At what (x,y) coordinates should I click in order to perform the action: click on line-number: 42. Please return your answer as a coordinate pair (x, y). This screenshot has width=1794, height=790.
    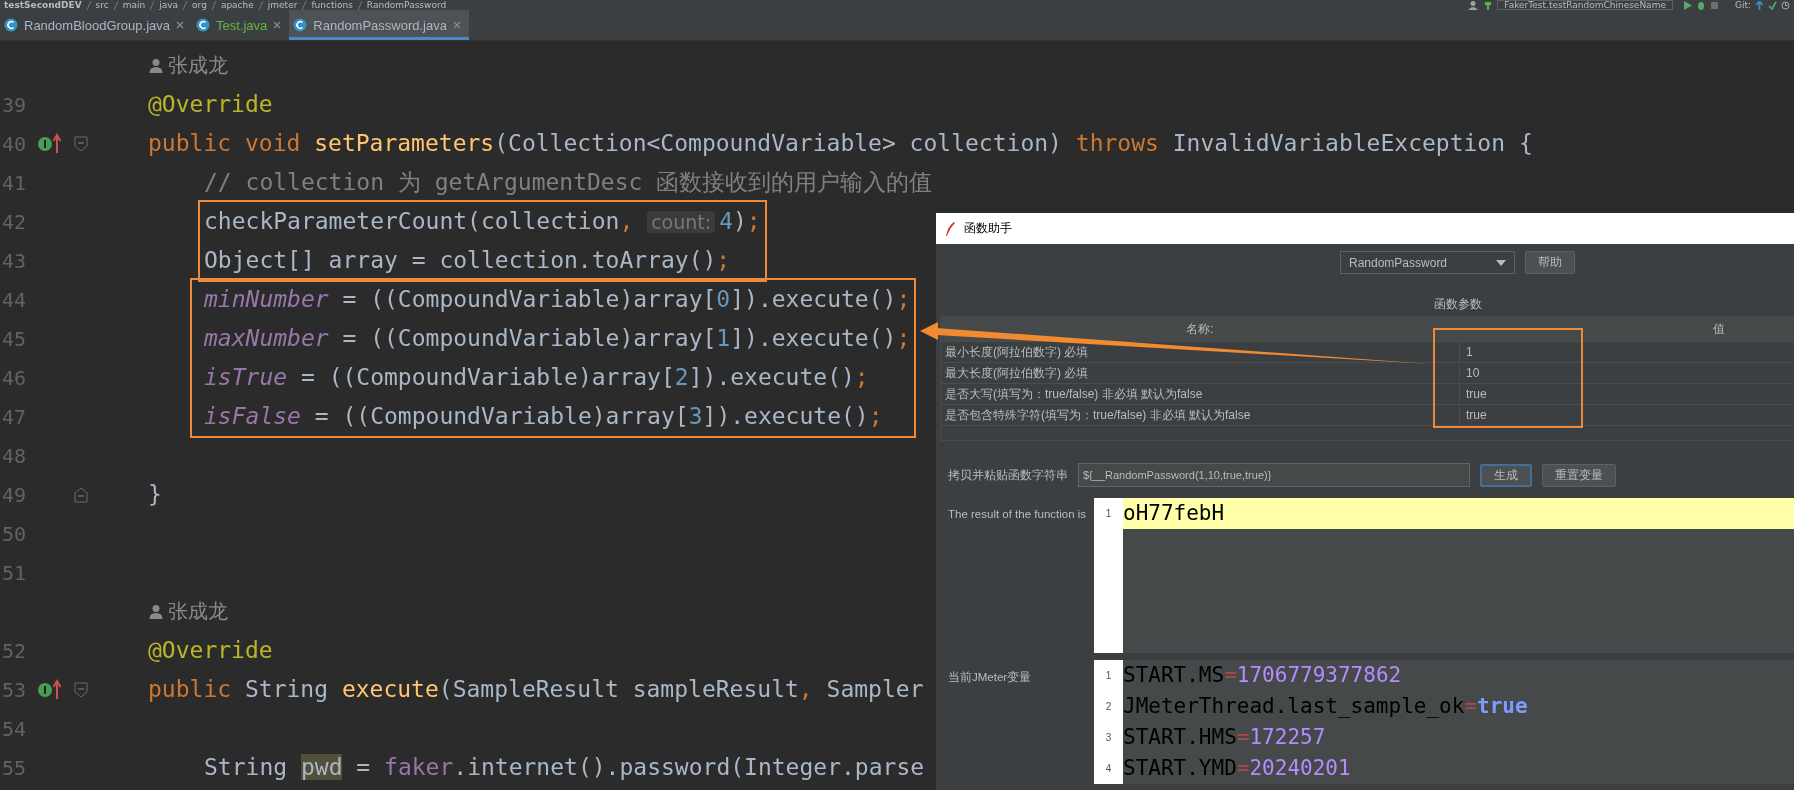
    Looking at the image, I should click on (13, 221).